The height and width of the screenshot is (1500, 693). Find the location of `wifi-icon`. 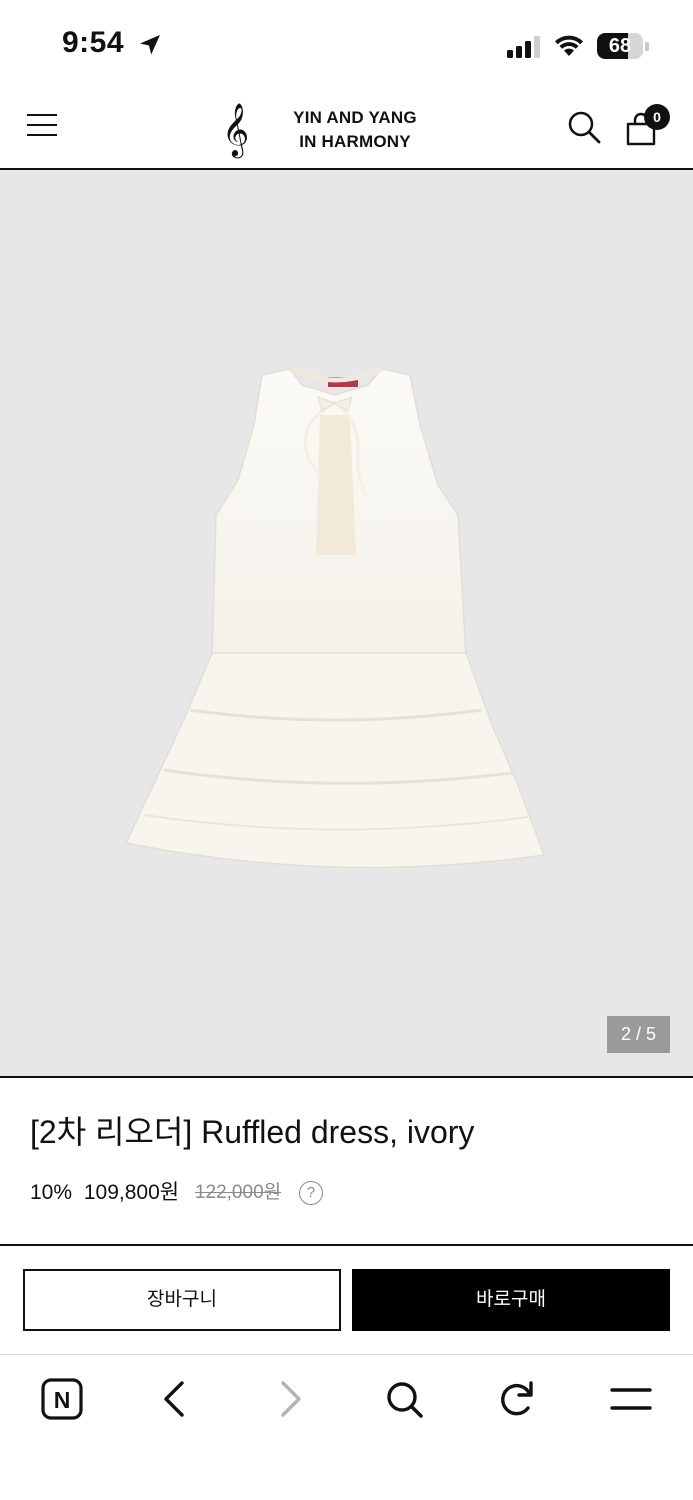

wifi-icon is located at coordinates (569, 45).